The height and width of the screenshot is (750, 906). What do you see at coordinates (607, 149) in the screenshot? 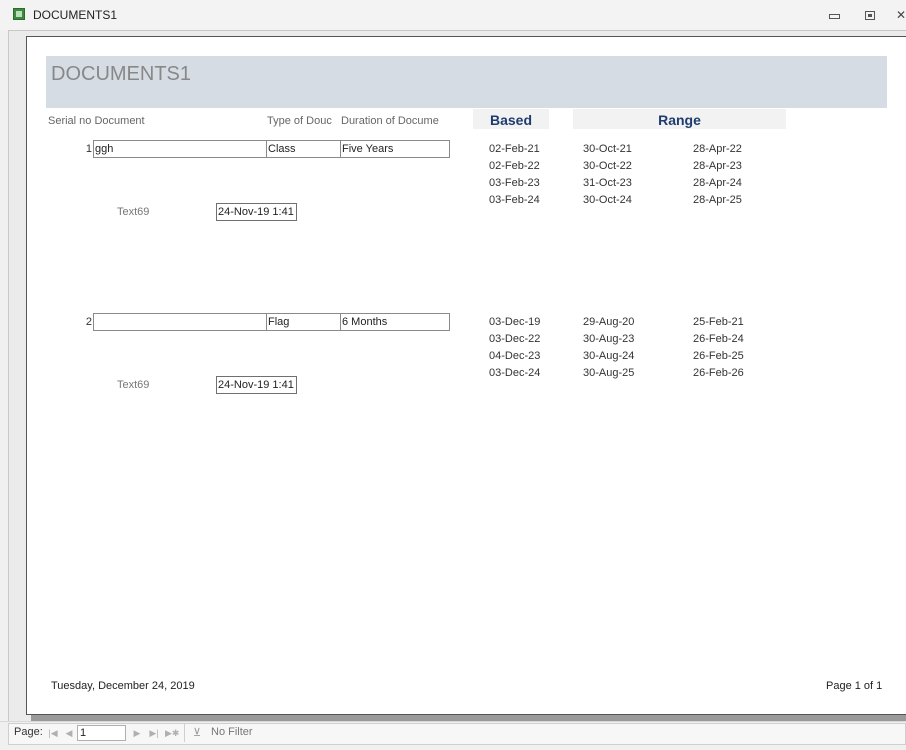
I see `range-start-date: 30-Oct-21` at bounding box center [607, 149].